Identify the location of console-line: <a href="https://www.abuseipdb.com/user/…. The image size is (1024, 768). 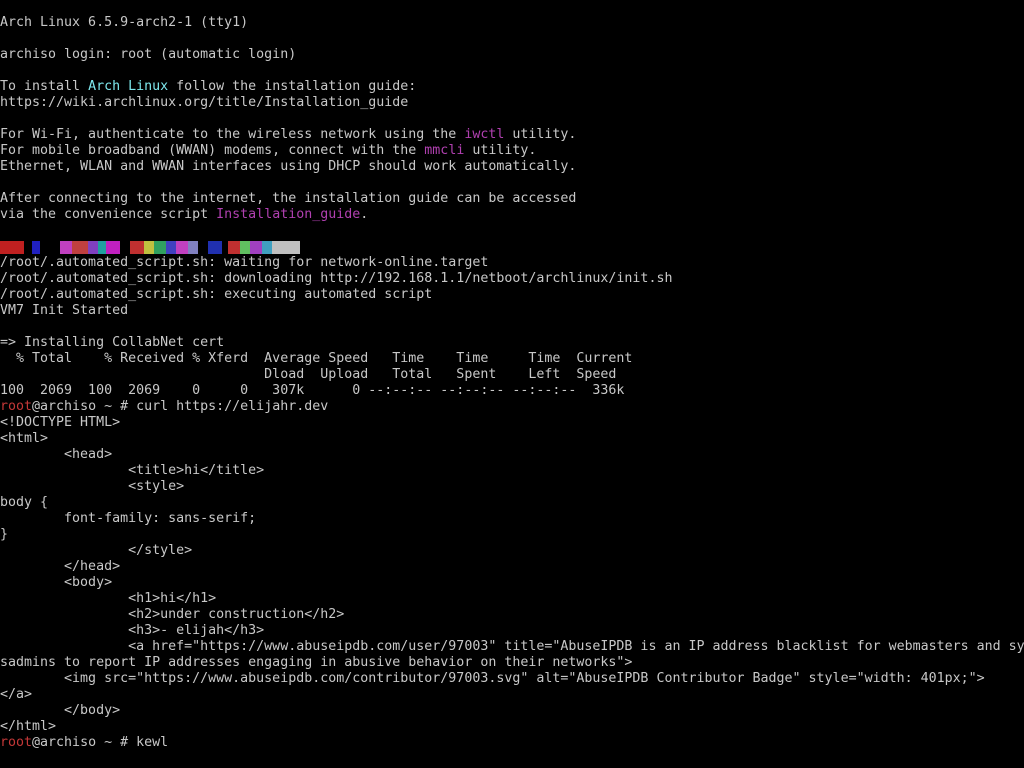
(512, 647).